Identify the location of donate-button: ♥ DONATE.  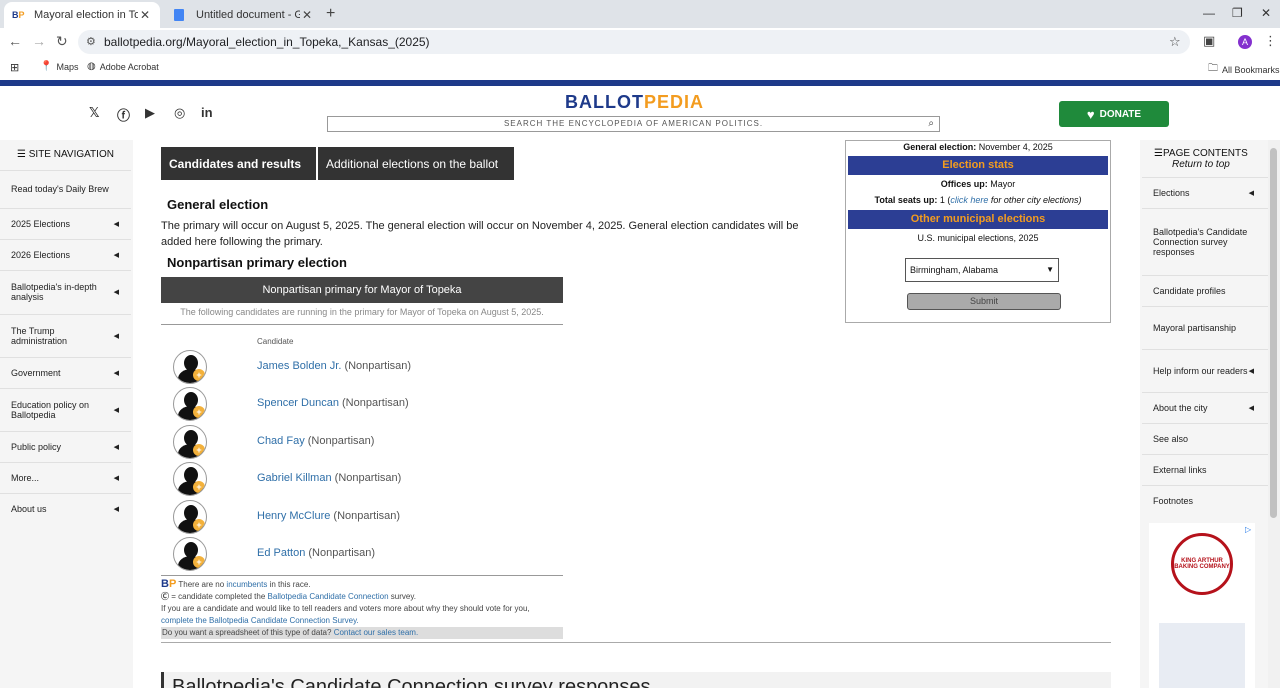
(1114, 114).